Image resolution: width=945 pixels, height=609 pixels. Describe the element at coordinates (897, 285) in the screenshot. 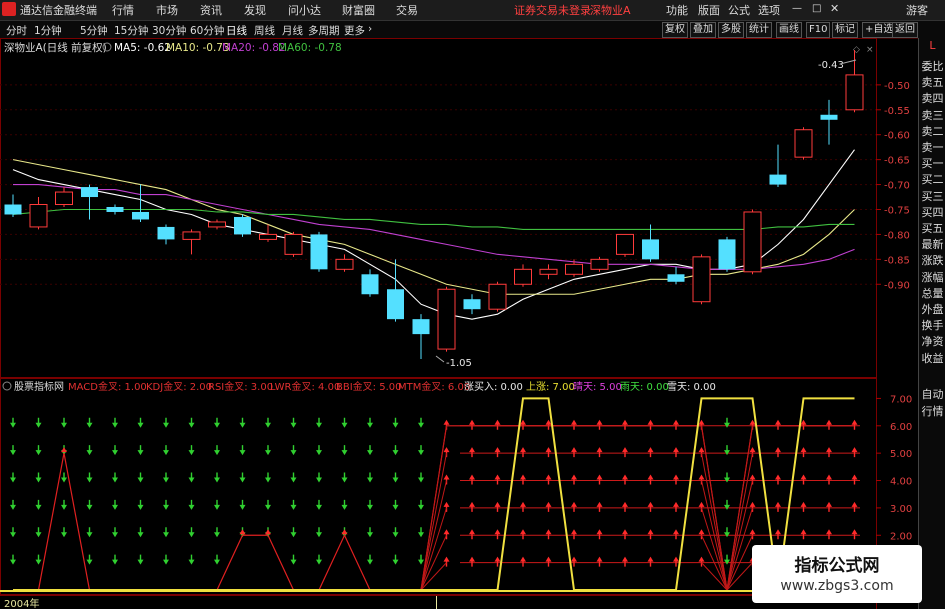

I see `price-tick-label: -0.90` at that location.